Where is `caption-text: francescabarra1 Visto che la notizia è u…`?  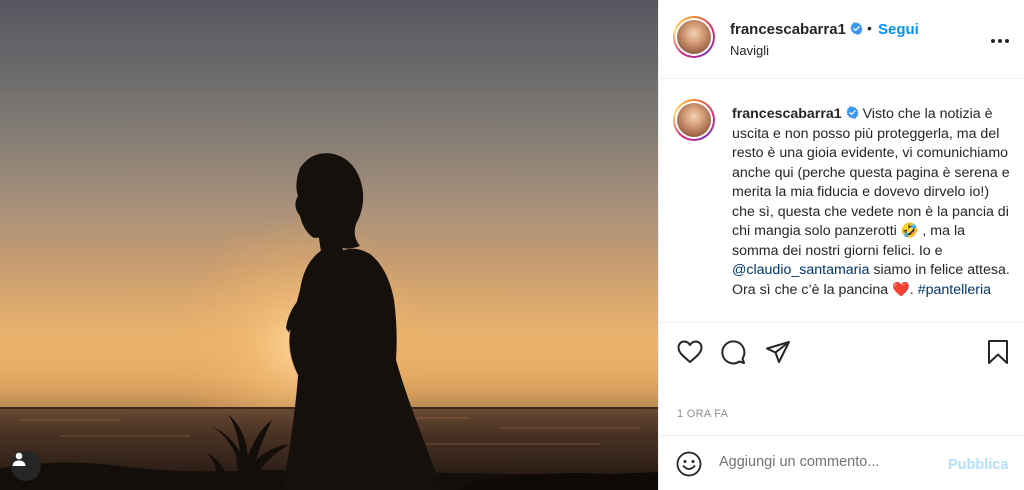
caption-text: francescabarra1 Visto che la notizia è u… is located at coordinates (873, 202).